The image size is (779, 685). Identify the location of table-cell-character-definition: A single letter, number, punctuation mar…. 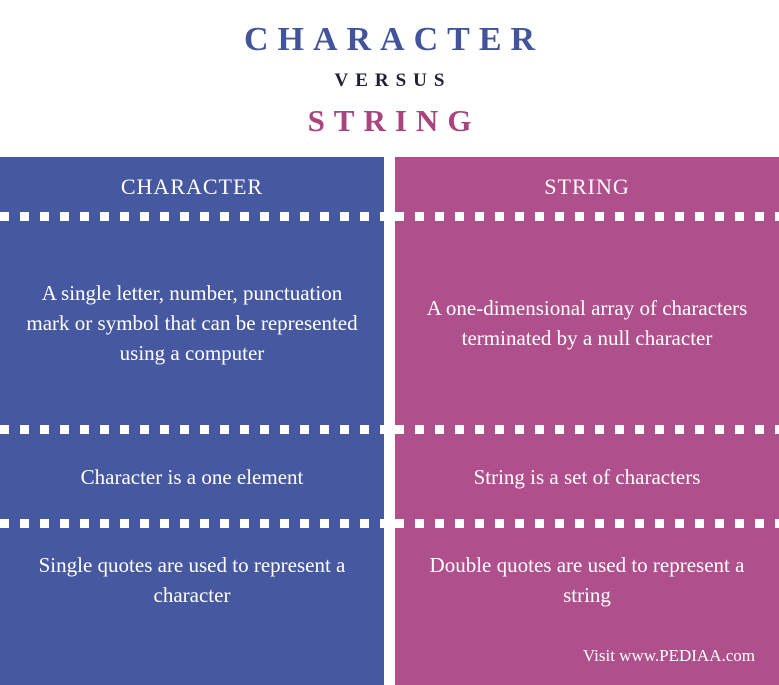
(192, 323).